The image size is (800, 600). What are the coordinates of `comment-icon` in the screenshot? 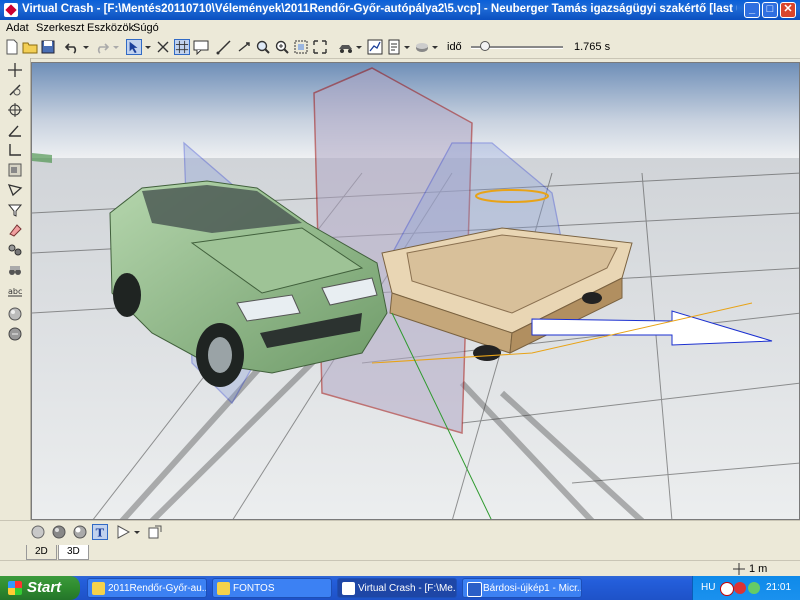 It's located at (201, 47).